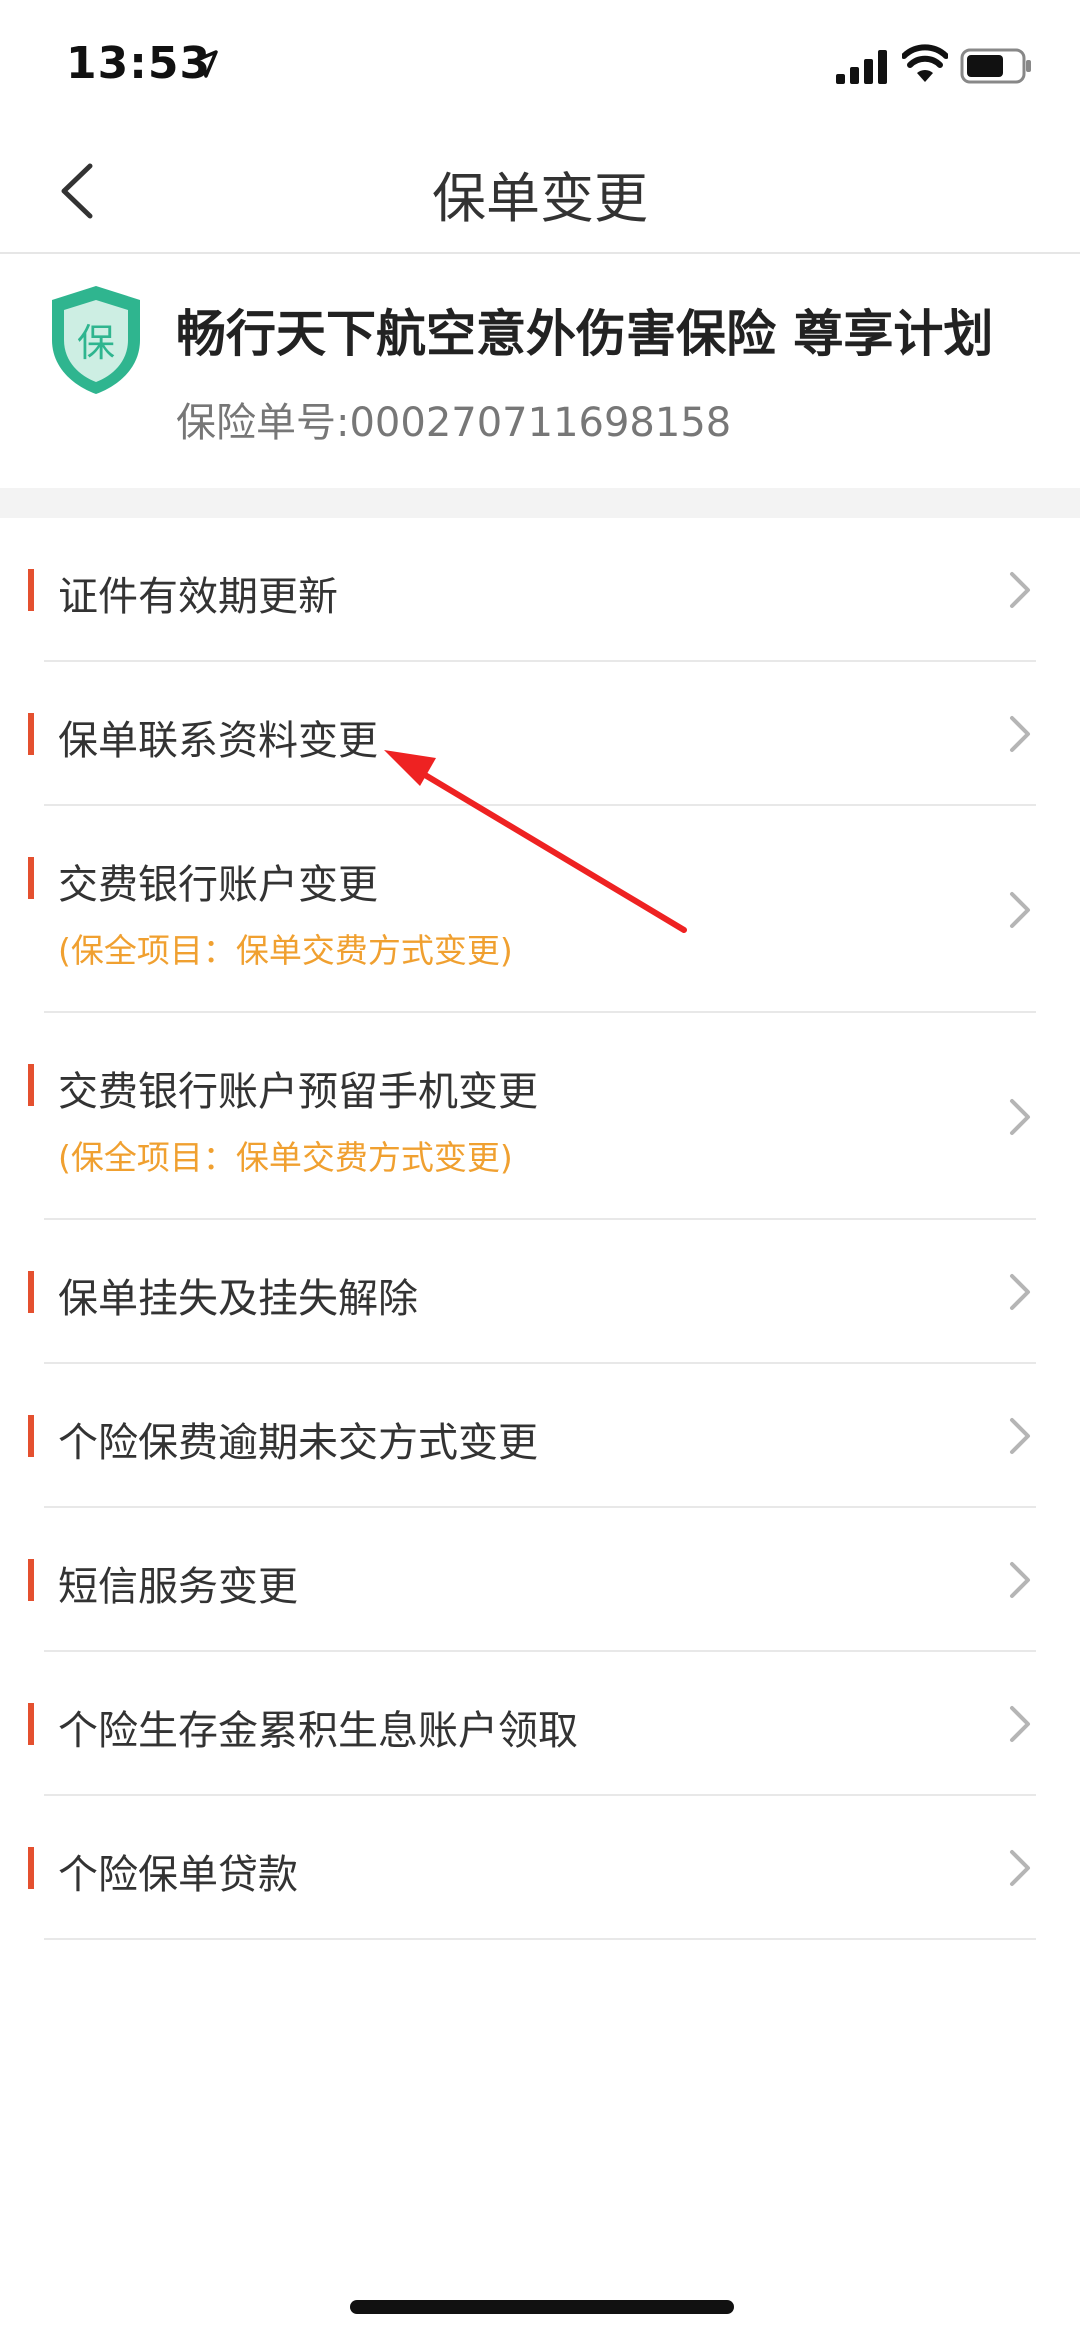  Describe the element at coordinates (540, 503) in the screenshot. I see `section-gap` at that location.